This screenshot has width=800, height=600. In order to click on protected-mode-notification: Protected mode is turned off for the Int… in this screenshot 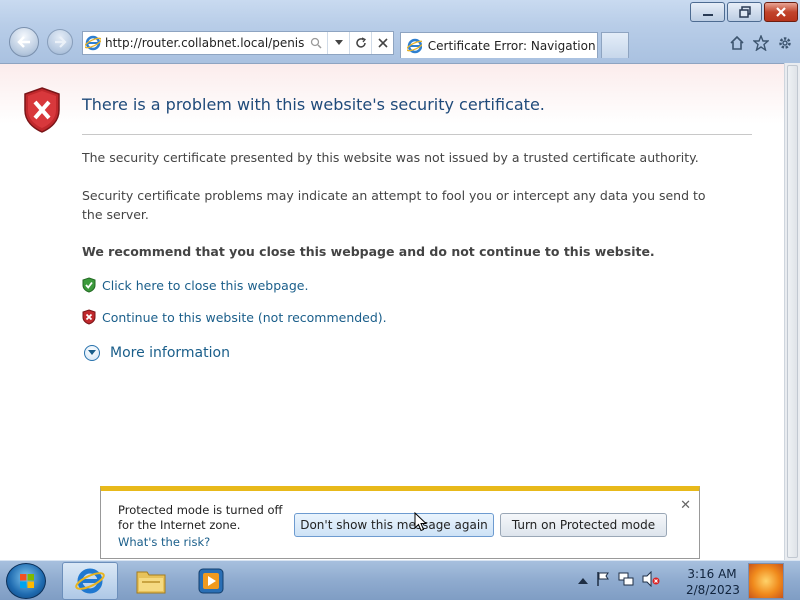, I will do `click(400, 522)`.